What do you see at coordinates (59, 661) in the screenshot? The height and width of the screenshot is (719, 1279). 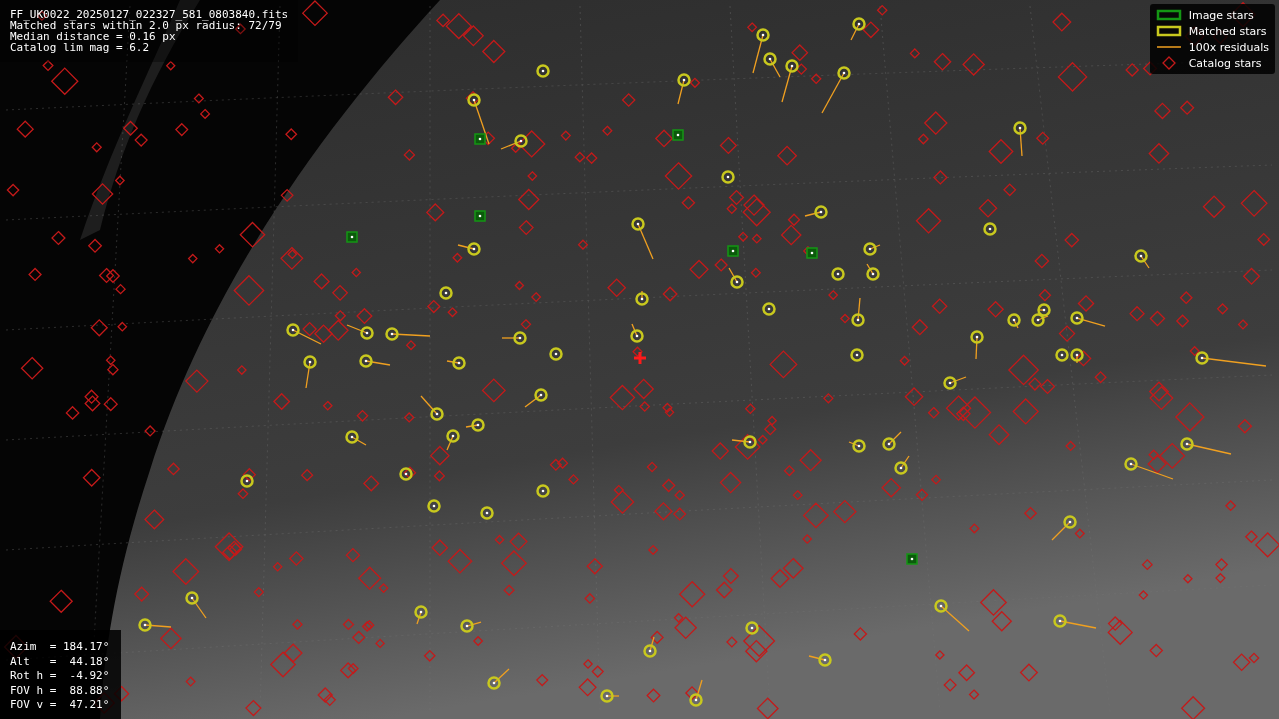 I see `pointing-text: Alt = 44.18°` at bounding box center [59, 661].